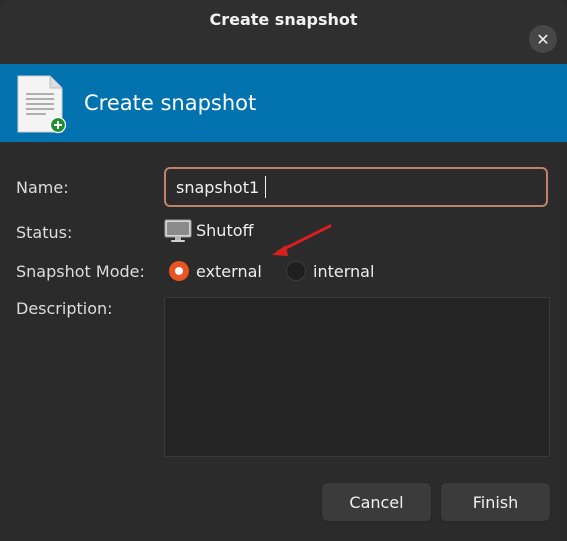  I want to click on cancel-button: Cancel, so click(376, 502).